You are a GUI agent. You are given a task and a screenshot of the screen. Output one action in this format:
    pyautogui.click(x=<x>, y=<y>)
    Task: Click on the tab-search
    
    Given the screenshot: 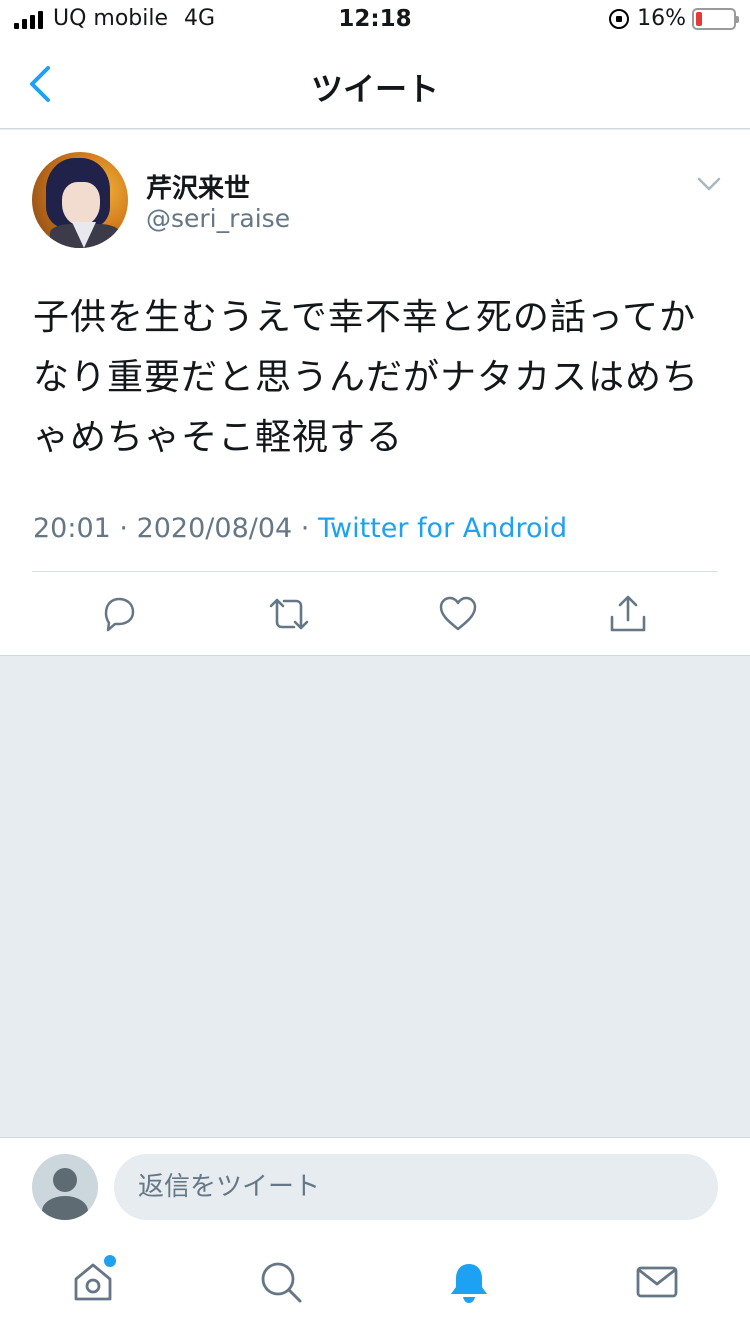 What is the action you would take?
    pyautogui.click(x=281, y=1282)
    